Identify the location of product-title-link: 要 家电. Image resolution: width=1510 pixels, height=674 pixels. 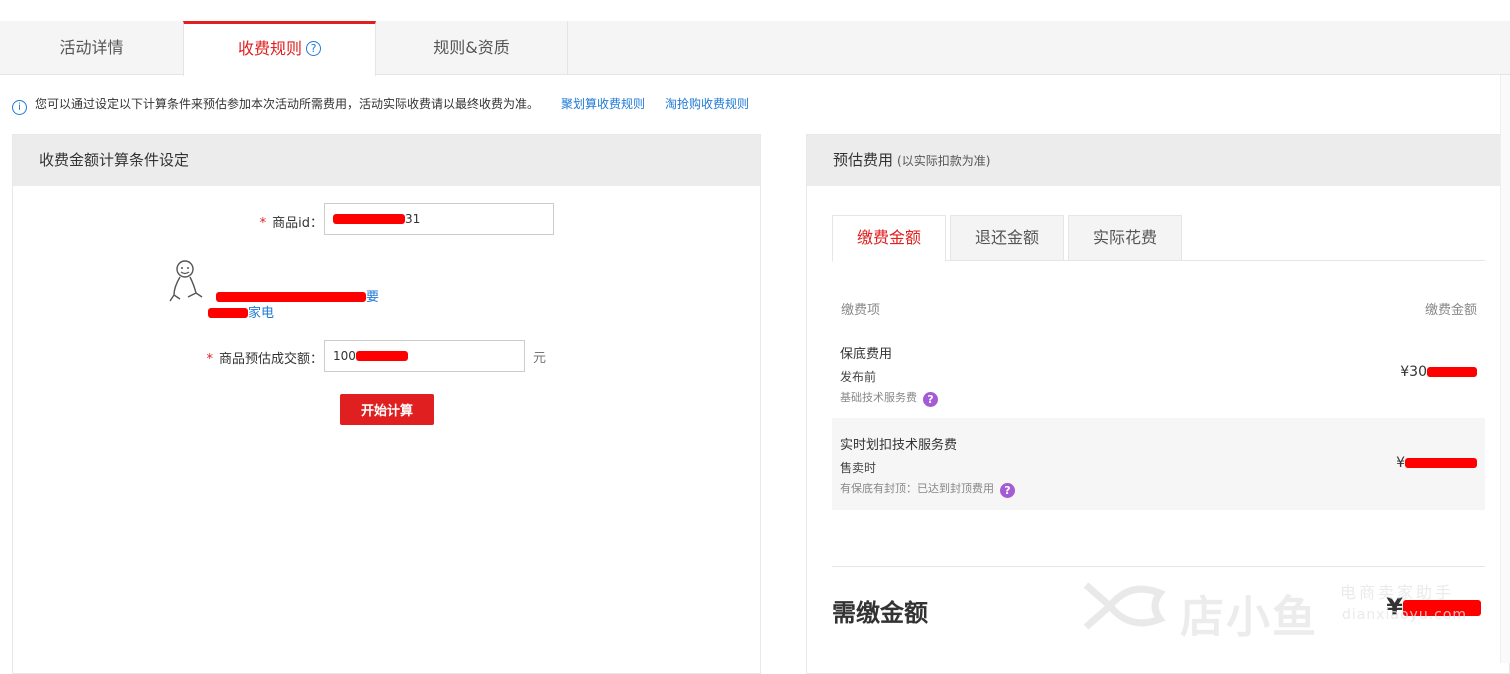
(303, 306).